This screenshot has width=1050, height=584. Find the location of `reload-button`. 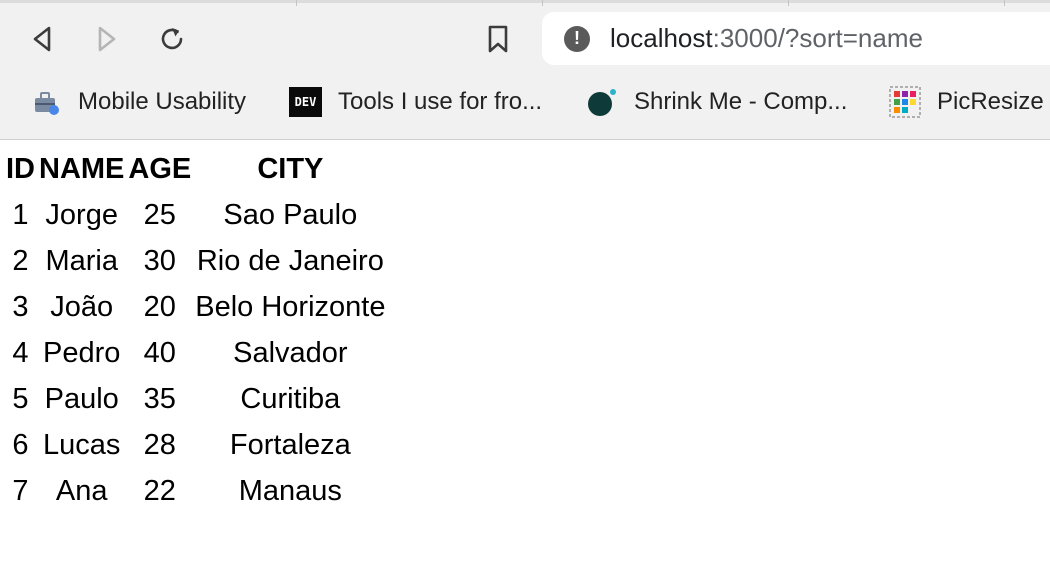

reload-button is located at coordinates (172, 39).